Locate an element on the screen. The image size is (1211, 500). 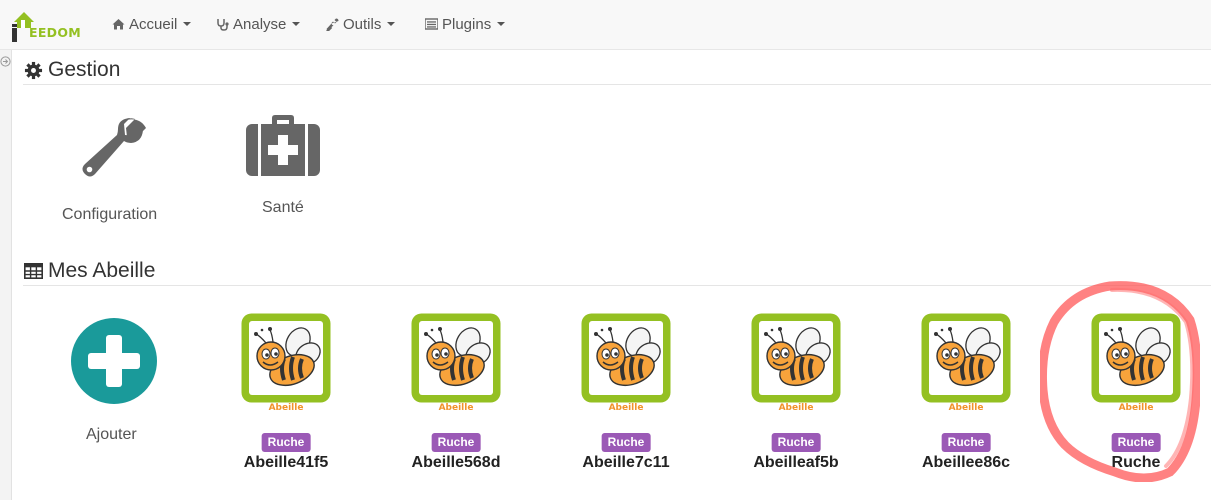
add-equipment-card: Ajouter is located at coordinates (114, 384).